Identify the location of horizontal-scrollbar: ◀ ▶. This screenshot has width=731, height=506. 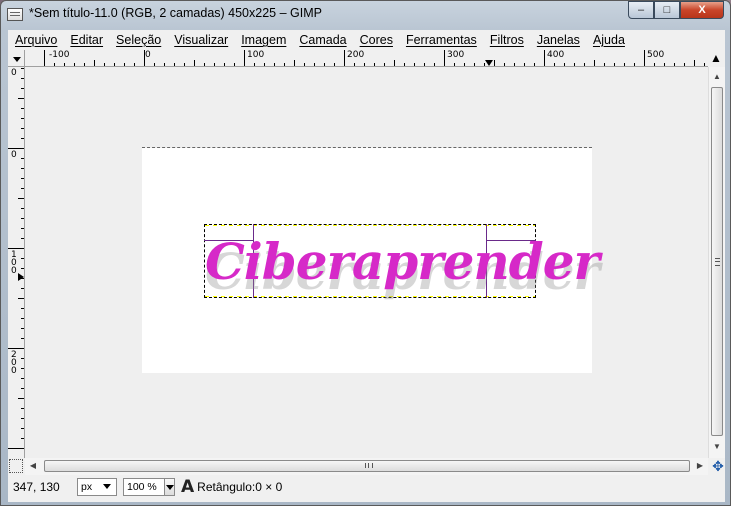
(366, 466).